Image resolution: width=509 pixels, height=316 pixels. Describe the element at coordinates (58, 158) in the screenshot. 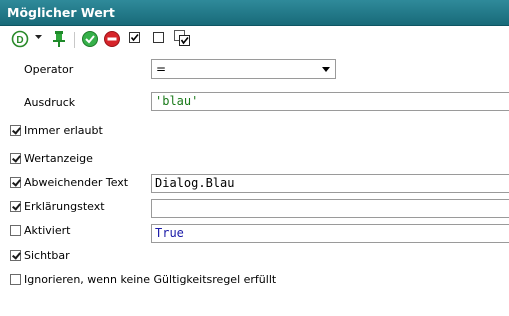

I see `wertanzeige-label: Wertanzeige` at that location.